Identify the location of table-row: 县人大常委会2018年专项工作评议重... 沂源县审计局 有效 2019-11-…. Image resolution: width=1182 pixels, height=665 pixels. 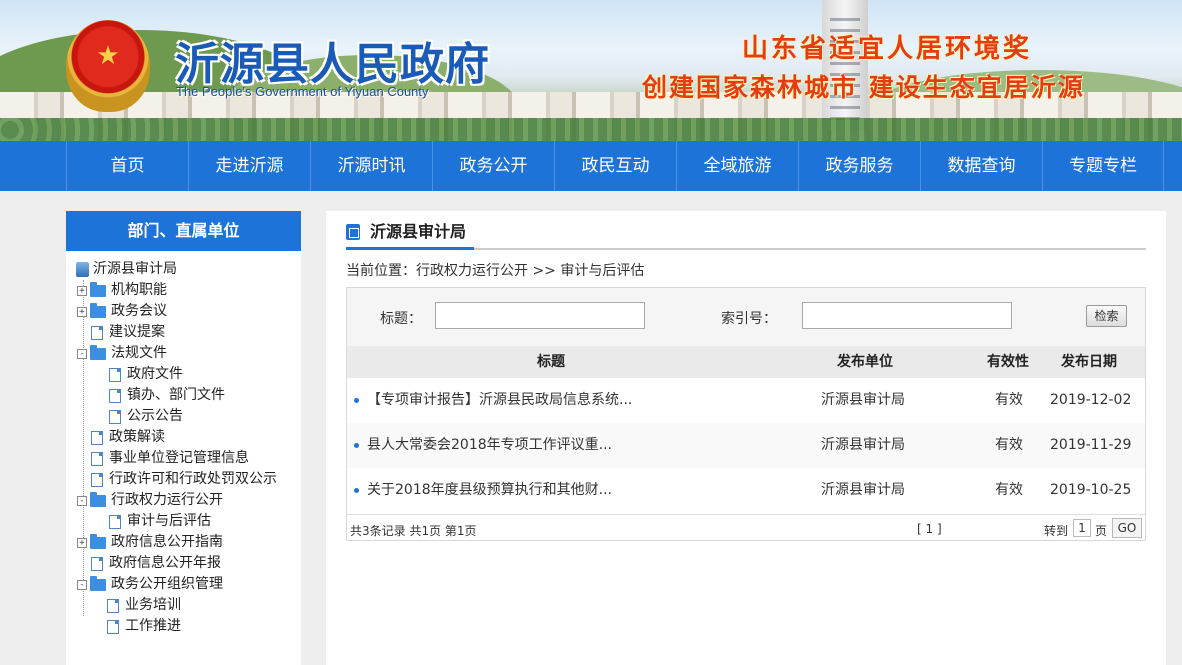
(746, 445).